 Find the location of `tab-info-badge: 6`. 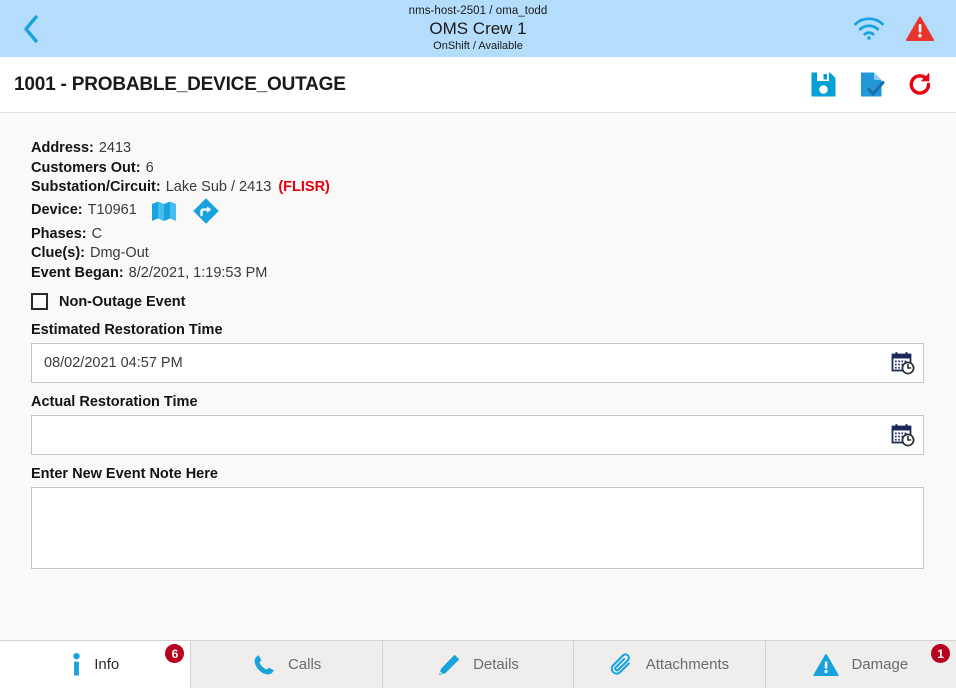

tab-info-badge: 6 is located at coordinates (175, 653).